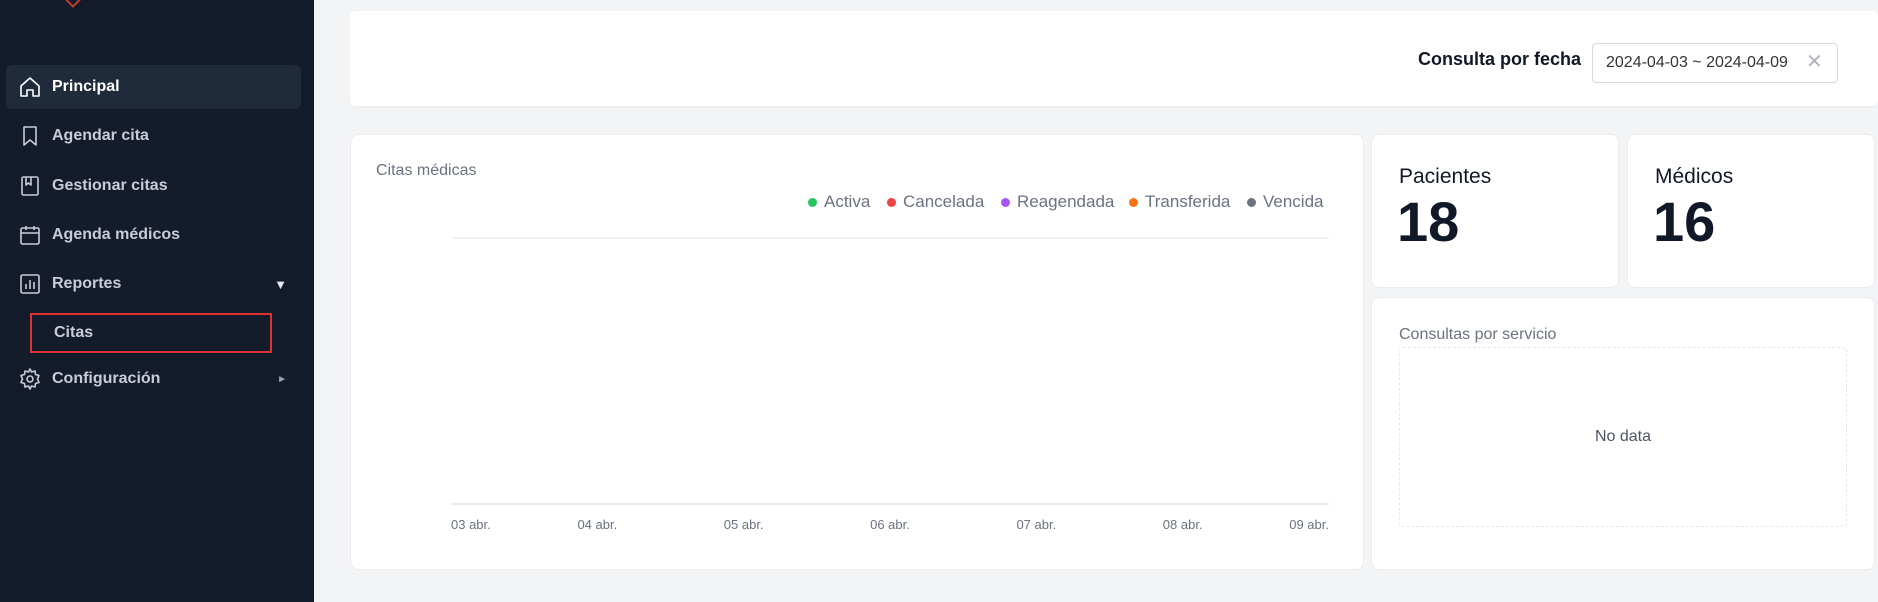 The height and width of the screenshot is (602, 1878). Describe the element at coordinates (1036, 524) in the screenshot. I see `x-tick-label: 07 abr.` at that location.